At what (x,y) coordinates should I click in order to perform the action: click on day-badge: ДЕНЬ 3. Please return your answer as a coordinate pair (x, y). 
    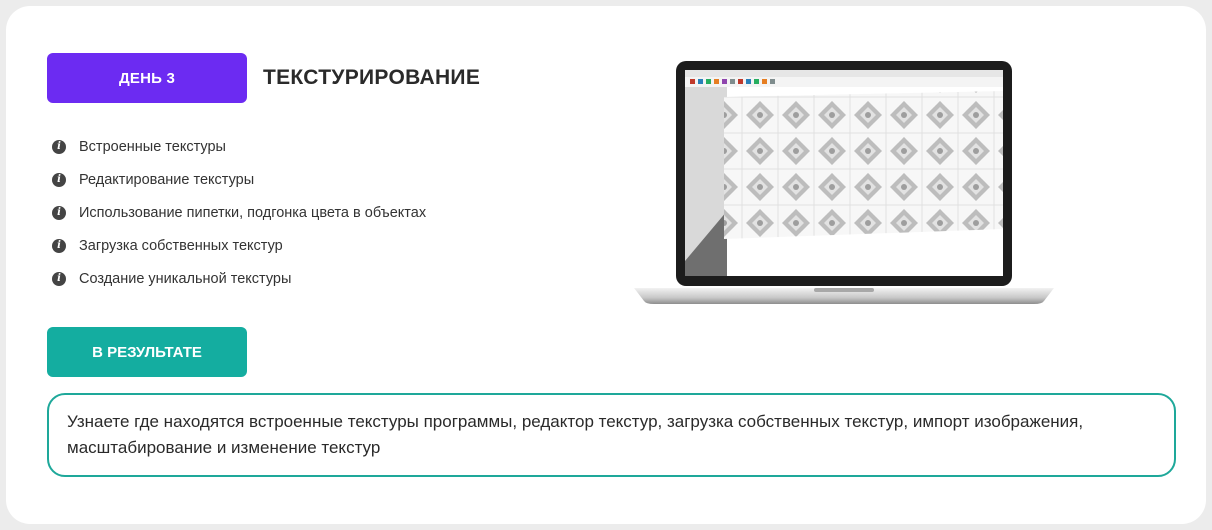
    Looking at the image, I should click on (147, 78).